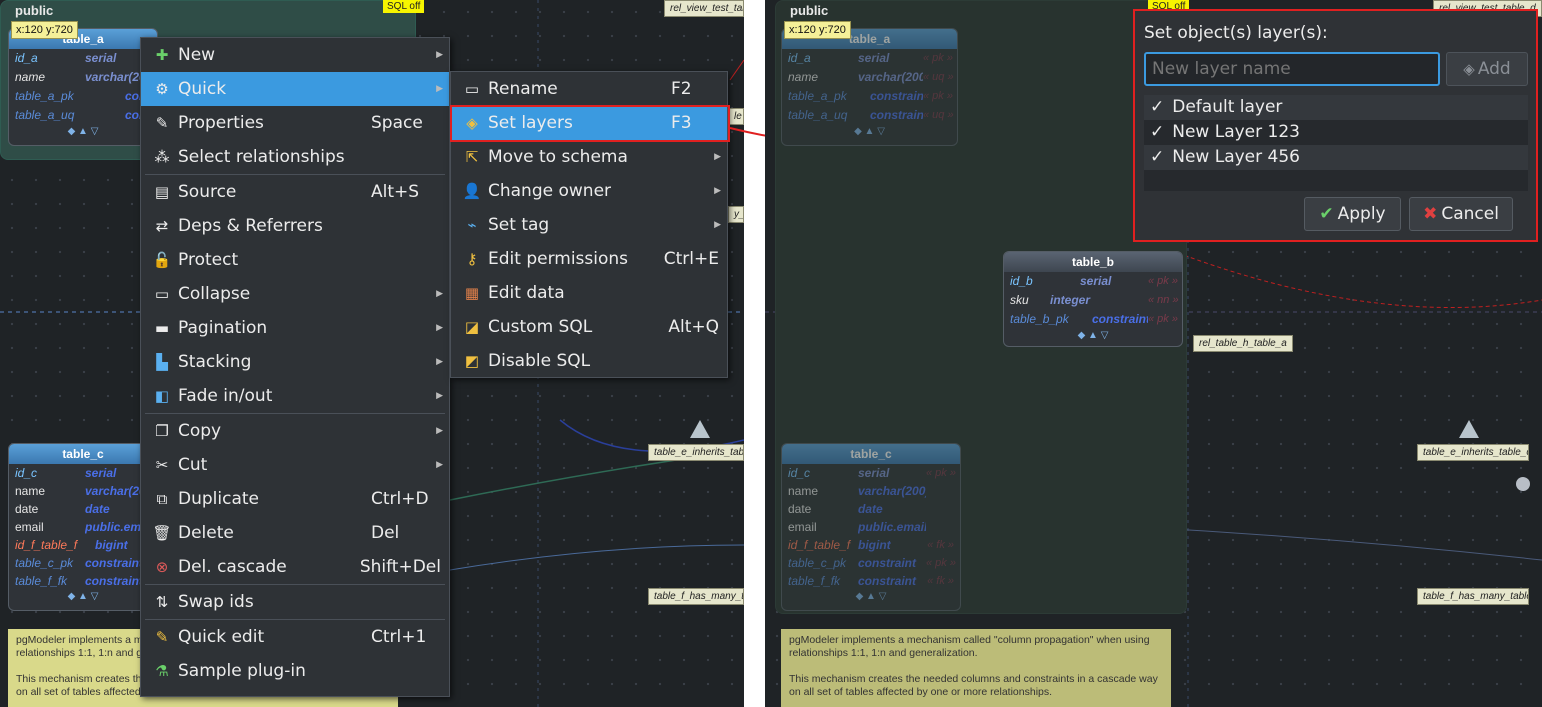  I want to click on schema-title: public, so click(34, 10).